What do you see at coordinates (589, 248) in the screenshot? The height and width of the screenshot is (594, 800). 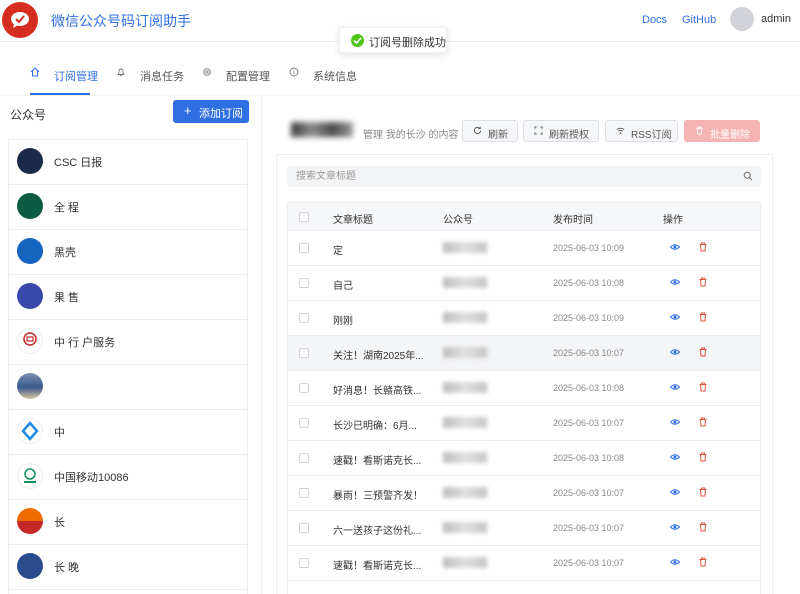 I see `publish-time: 2025-06-03 10:09` at bounding box center [589, 248].